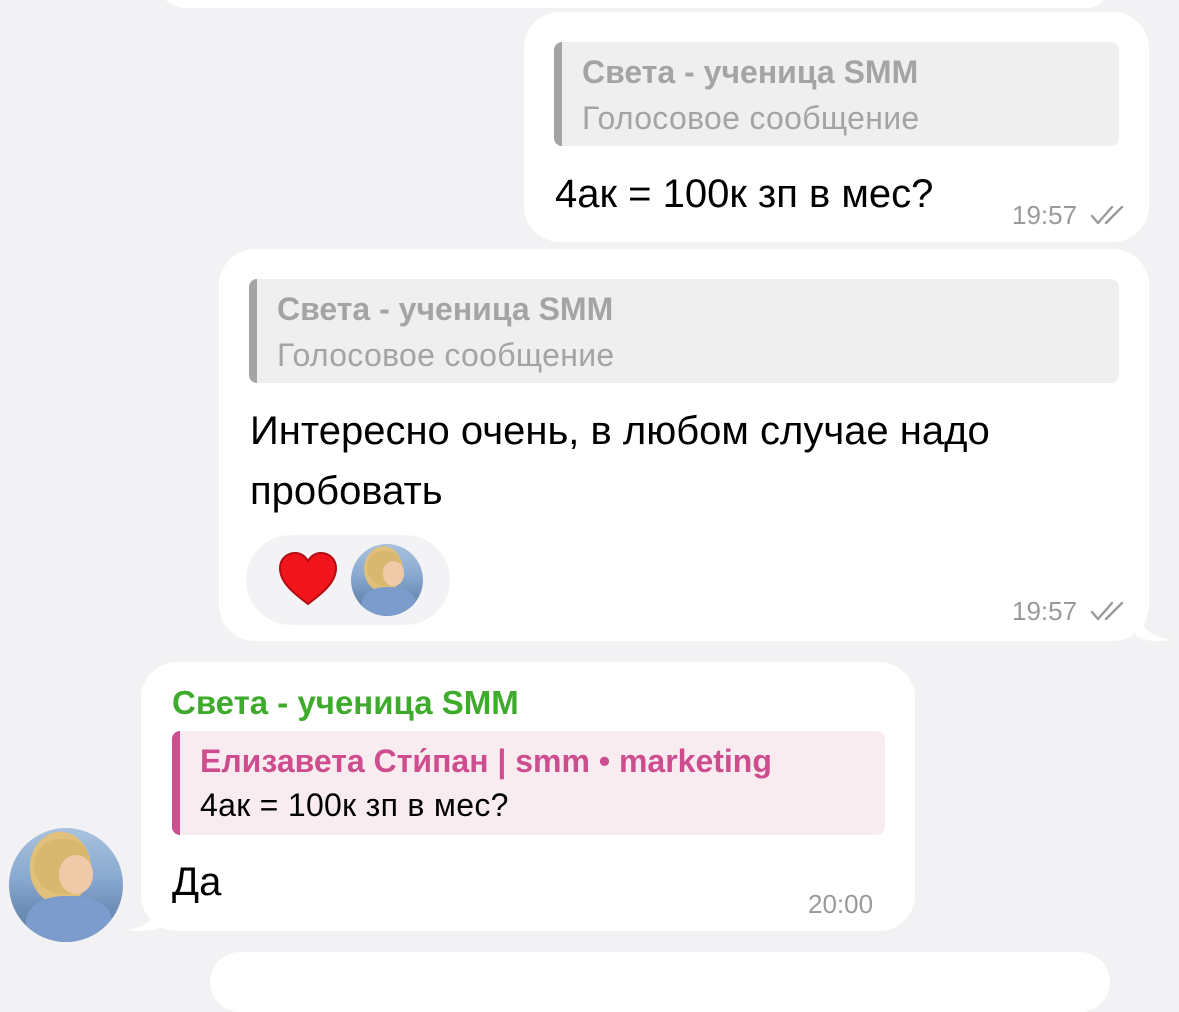 This screenshot has height=1012, width=1179. What do you see at coordinates (486, 761) in the screenshot?
I see `quote-author: Елизавета Сти́пан | smm • marketing` at bounding box center [486, 761].